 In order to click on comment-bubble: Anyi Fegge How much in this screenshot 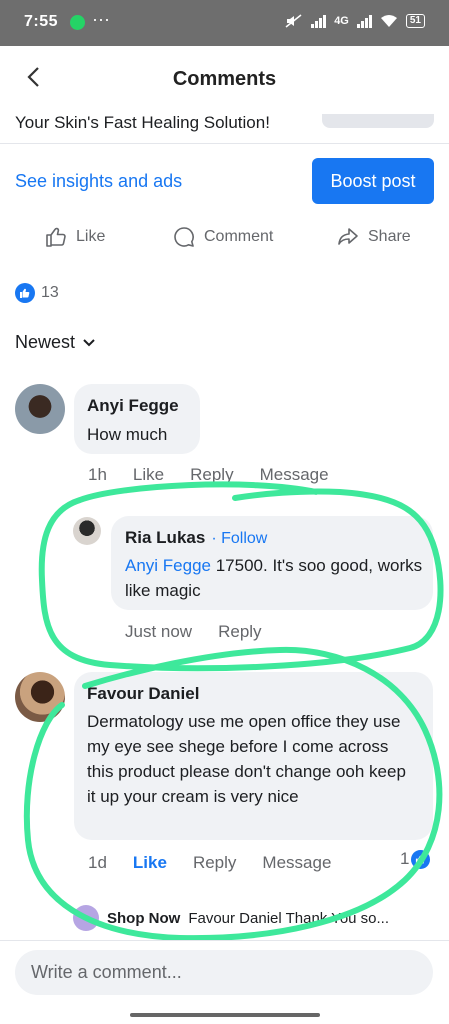, I will do `click(137, 419)`.